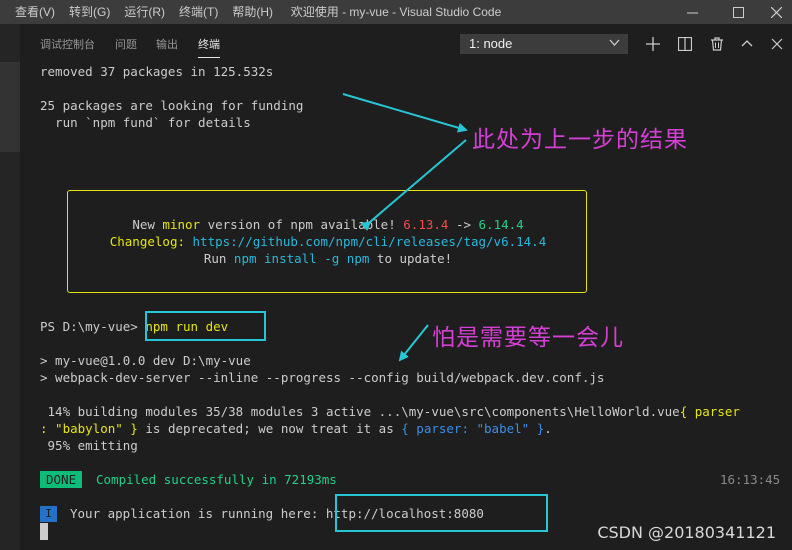 The image size is (792, 550). I want to click on plus-icon, so click(653, 44).